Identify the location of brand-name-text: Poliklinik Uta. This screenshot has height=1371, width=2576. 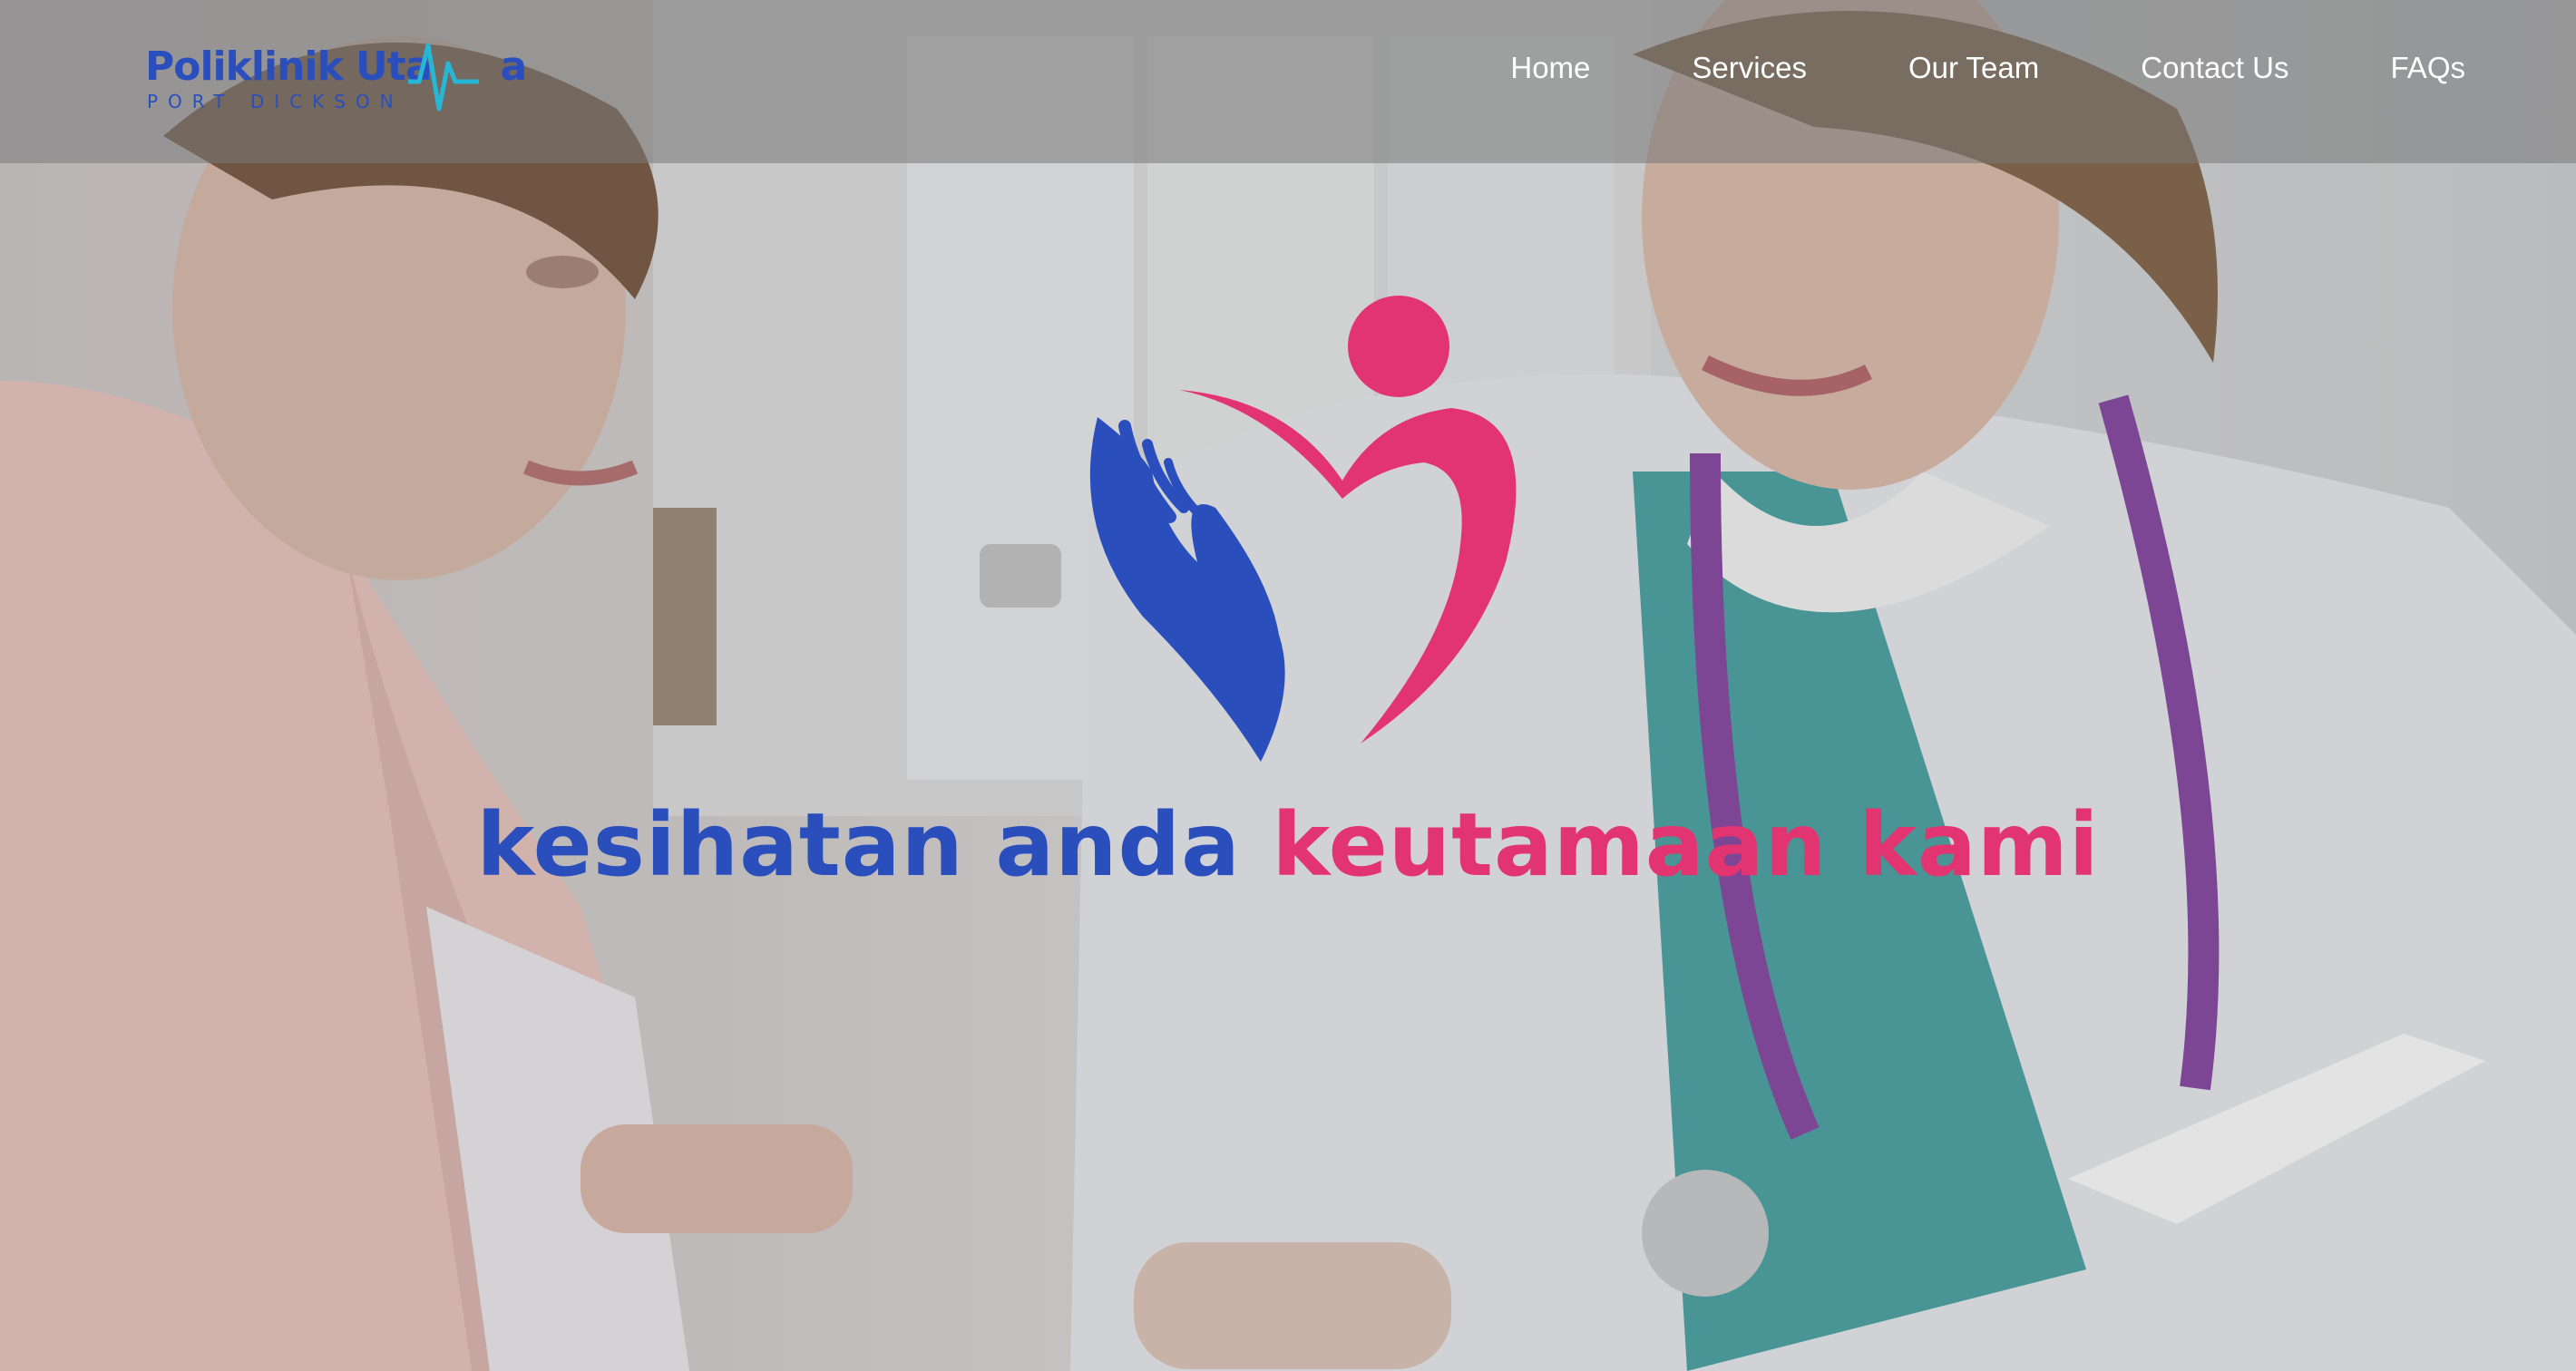
(289, 67).